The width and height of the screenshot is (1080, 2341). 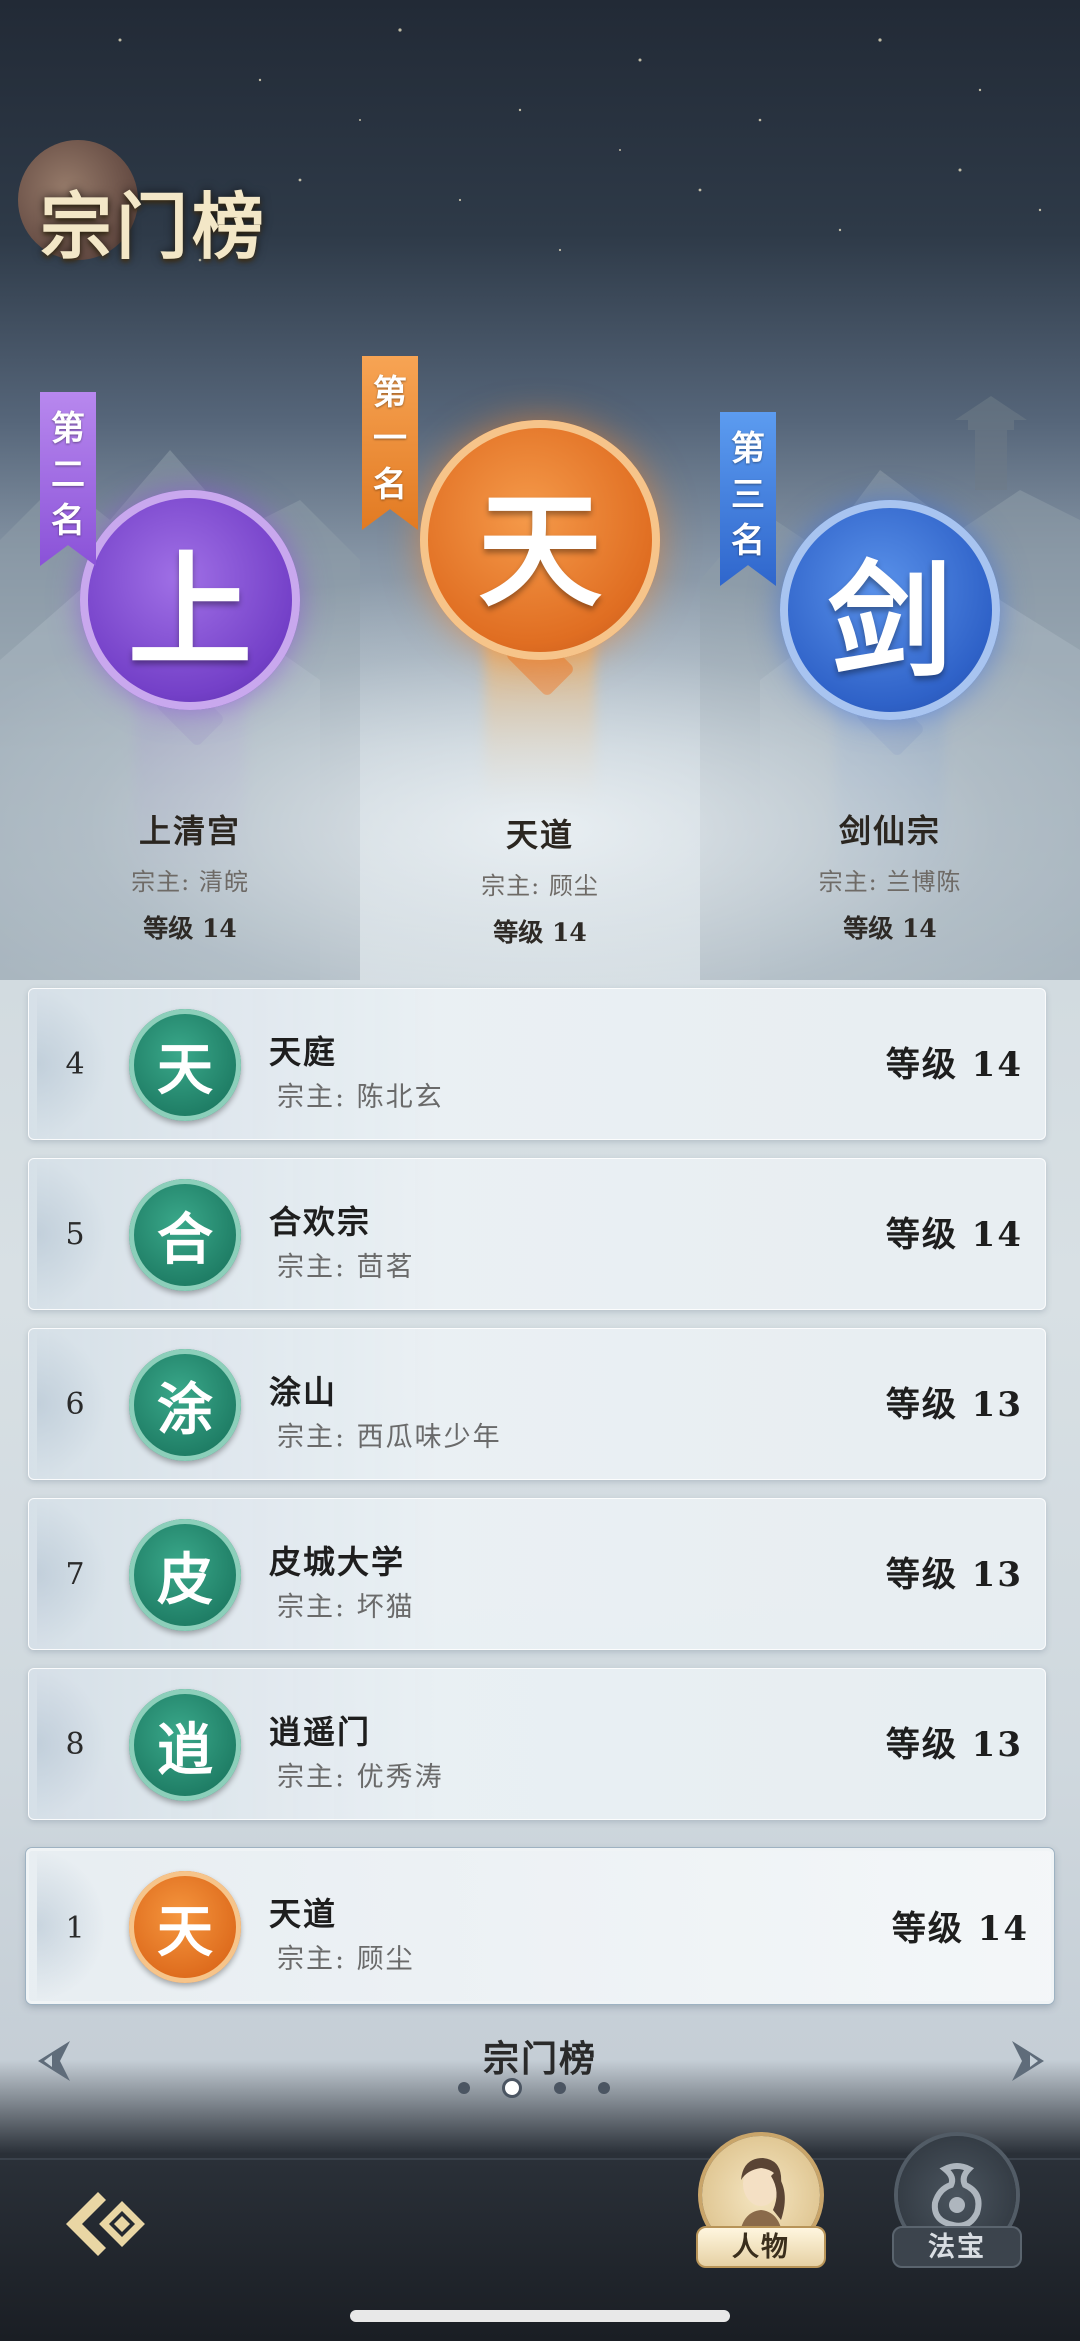 What do you see at coordinates (957, 2247) in the screenshot?
I see `treasures-tab-label: 法宝` at bounding box center [957, 2247].